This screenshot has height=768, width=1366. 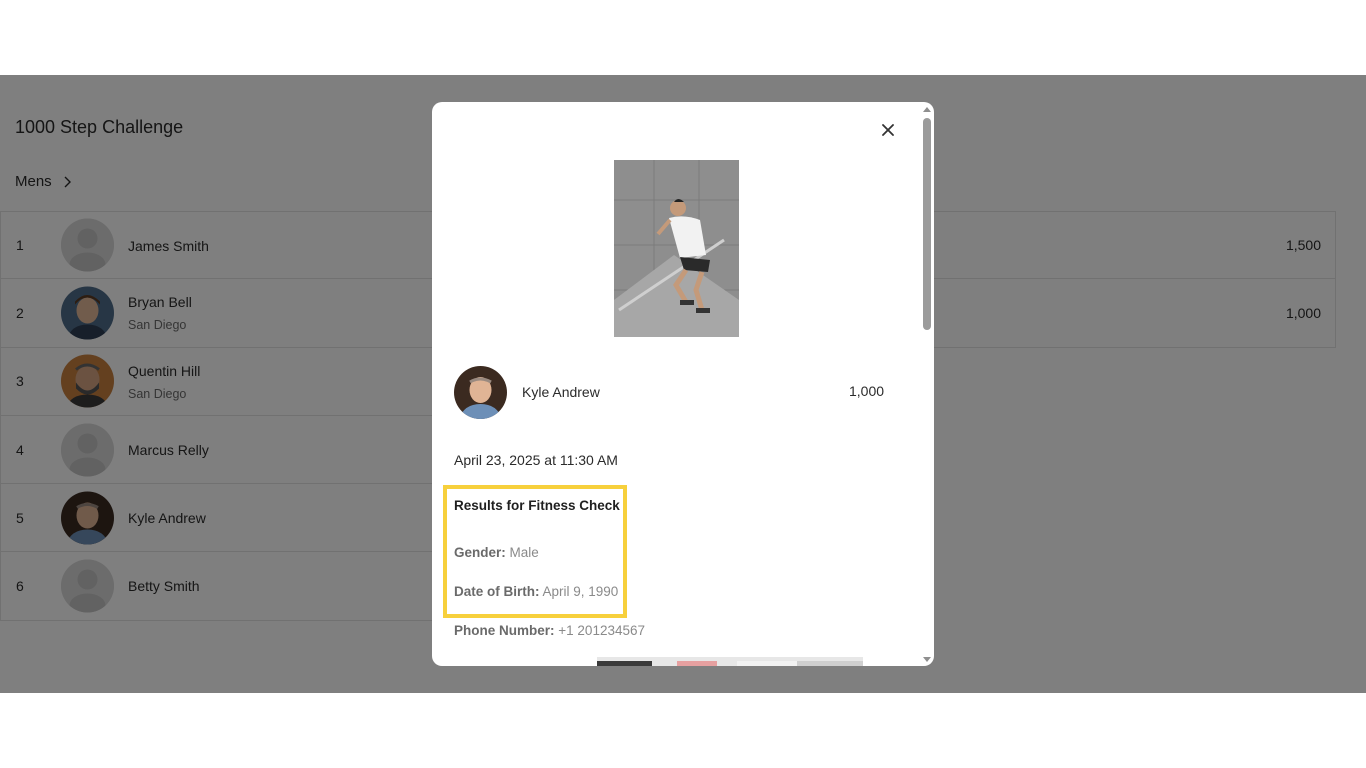 What do you see at coordinates (927, 659) in the screenshot?
I see `scroll-down-icon` at bounding box center [927, 659].